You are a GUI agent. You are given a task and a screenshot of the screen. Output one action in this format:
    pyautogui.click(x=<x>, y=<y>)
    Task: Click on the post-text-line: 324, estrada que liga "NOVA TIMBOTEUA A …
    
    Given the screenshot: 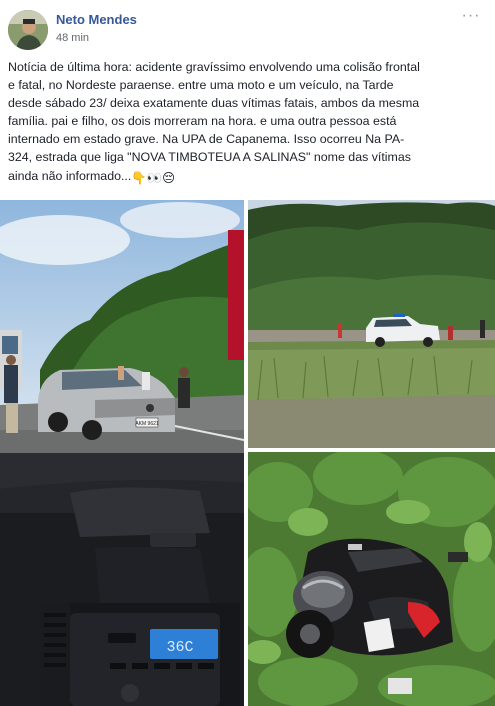 What is the action you would take?
    pyautogui.click(x=209, y=157)
    